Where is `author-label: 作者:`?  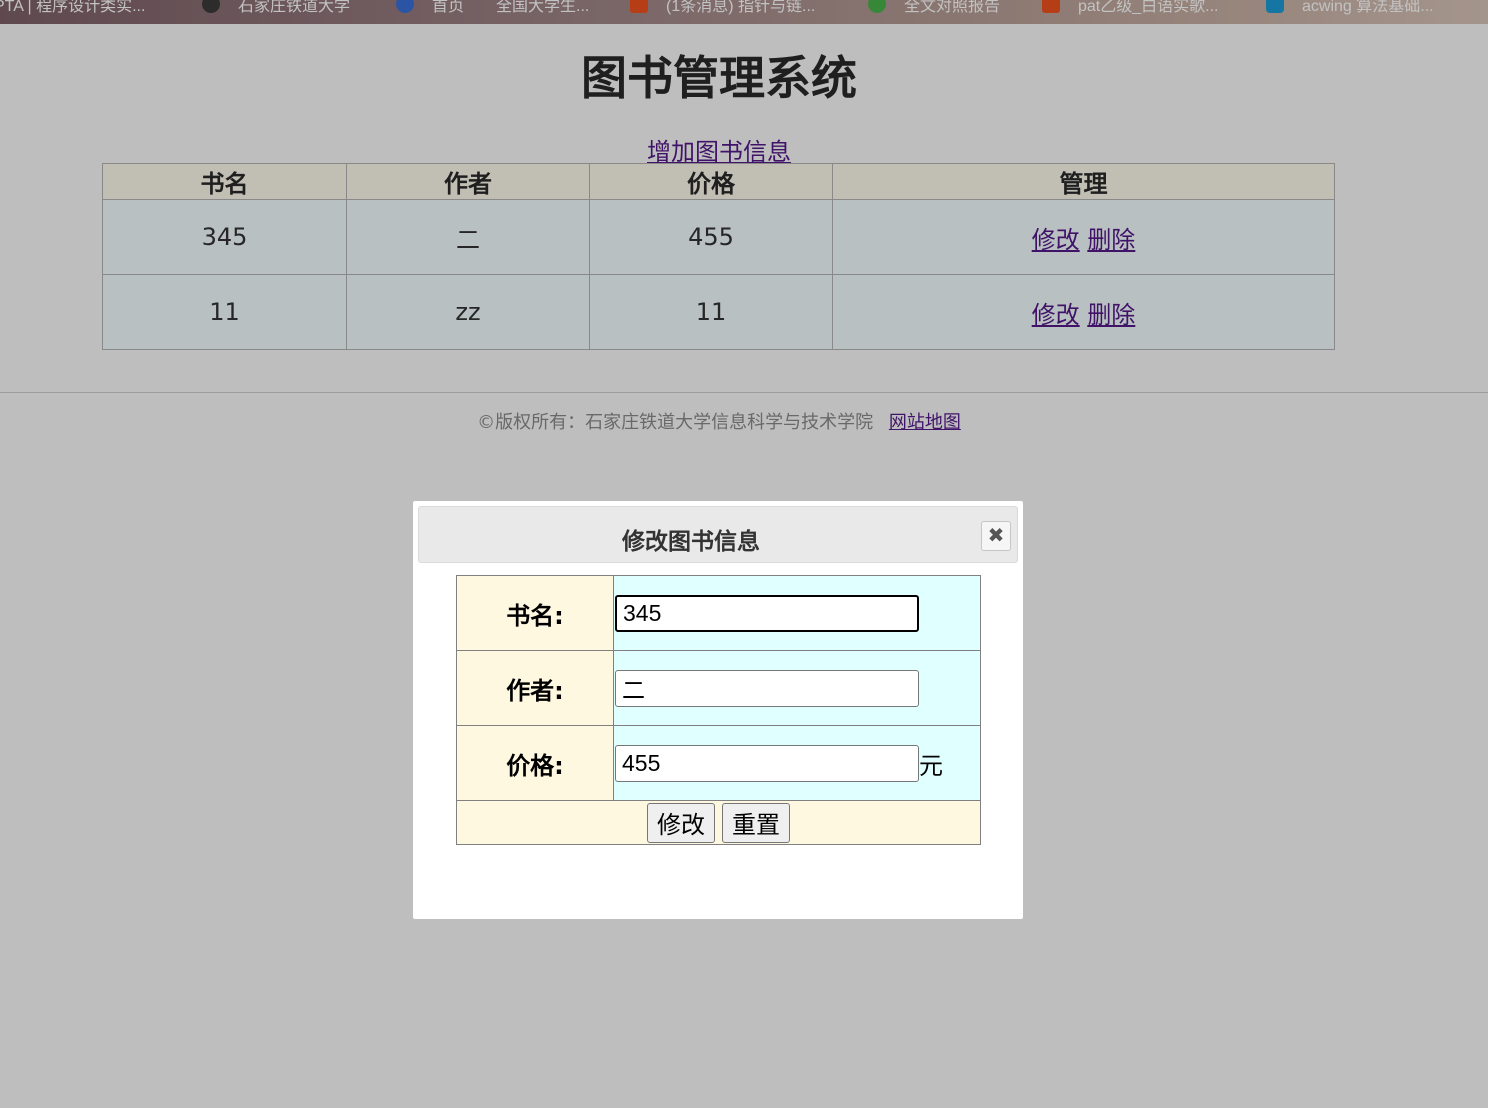 author-label: 作者: is located at coordinates (535, 688).